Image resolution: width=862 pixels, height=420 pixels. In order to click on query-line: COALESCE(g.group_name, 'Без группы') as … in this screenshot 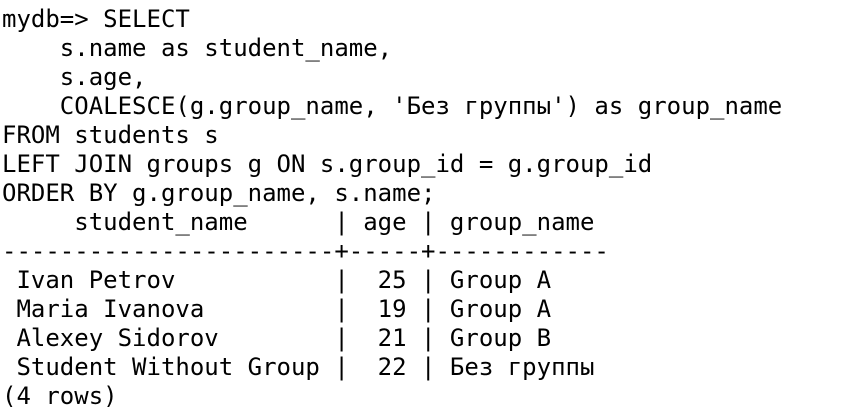, I will do `click(392, 106)`.